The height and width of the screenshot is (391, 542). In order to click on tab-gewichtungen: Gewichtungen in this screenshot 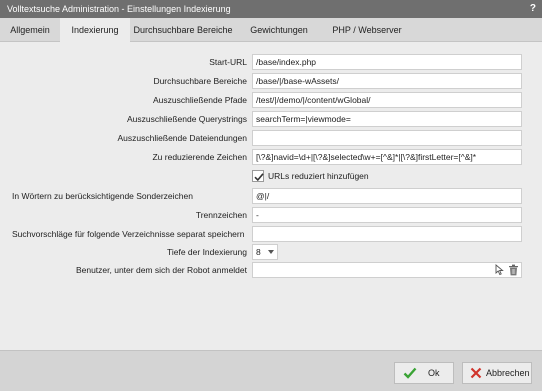, I will do `click(279, 30)`.